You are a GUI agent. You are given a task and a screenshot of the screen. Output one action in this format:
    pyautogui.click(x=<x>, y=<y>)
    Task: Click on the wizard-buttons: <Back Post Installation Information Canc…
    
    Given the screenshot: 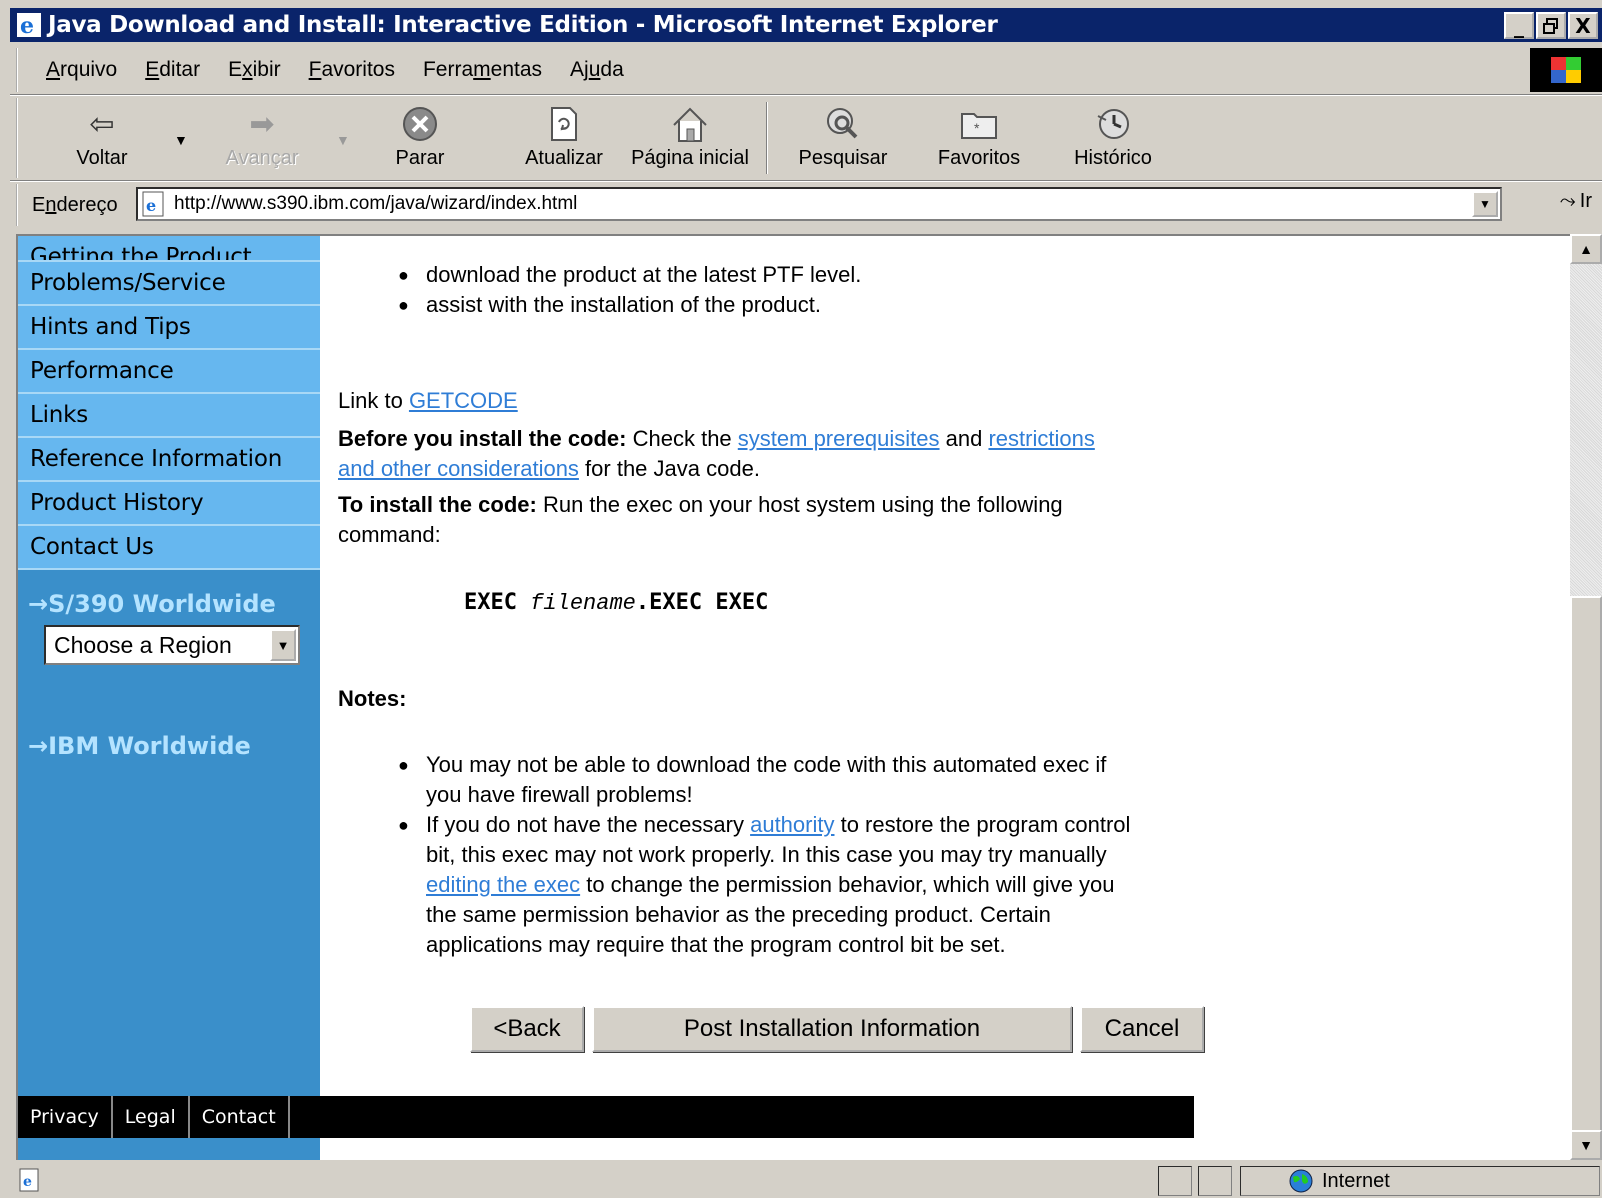 What is the action you would take?
    pyautogui.click(x=837, y=1029)
    